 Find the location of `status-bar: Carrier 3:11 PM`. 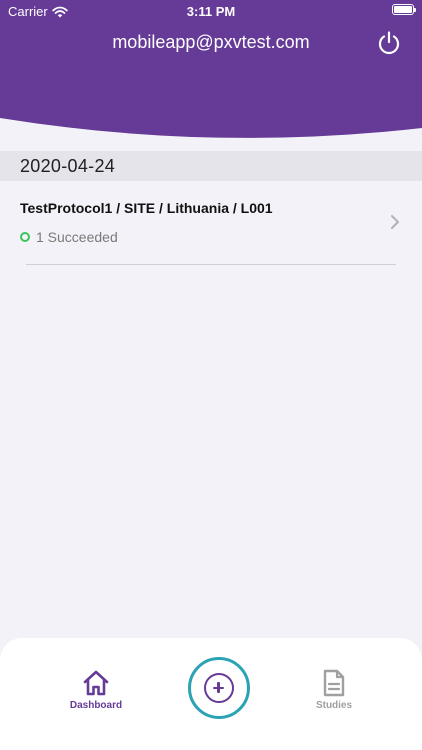

status-bar: Carrier 3:11 PM is located at coordinates (211, 12).